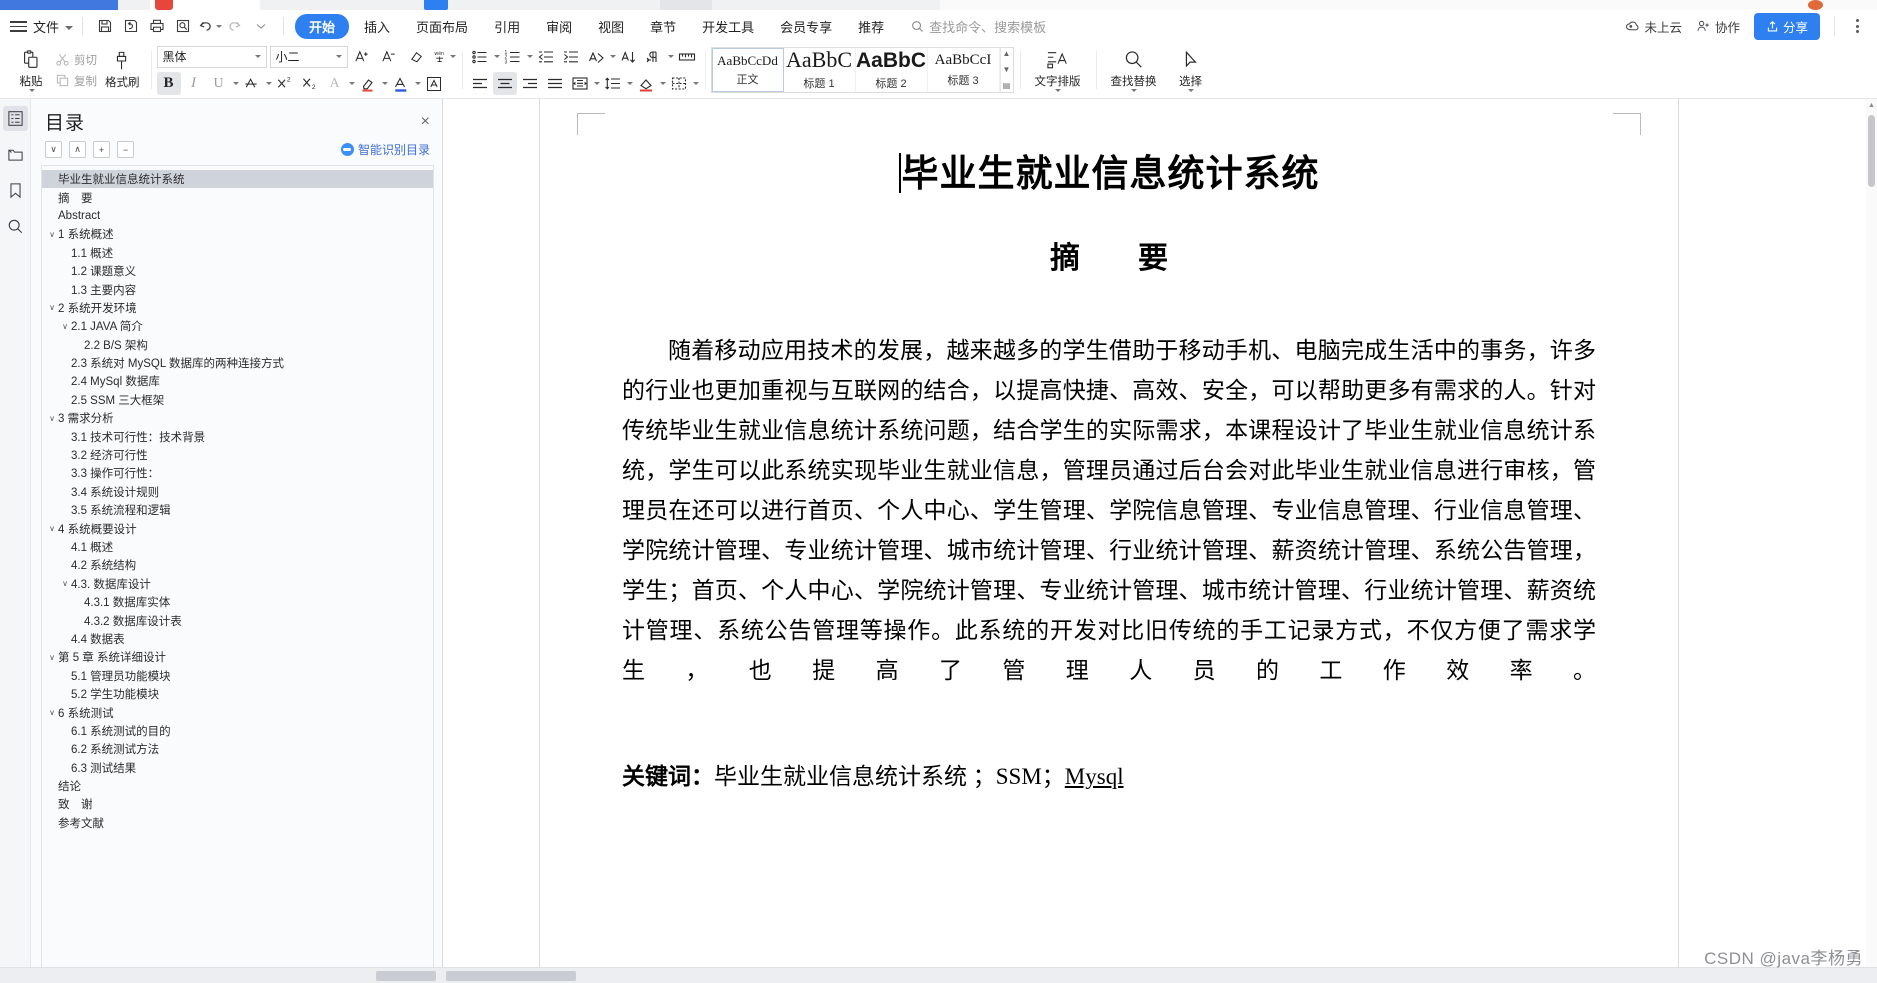 This screenshot has height=983, width=1877. What do you see at coordinates (892, 70) in the screenshot?
I see `style-heading-2: AaBbC 标题 2` at bounding box center [892, 70].